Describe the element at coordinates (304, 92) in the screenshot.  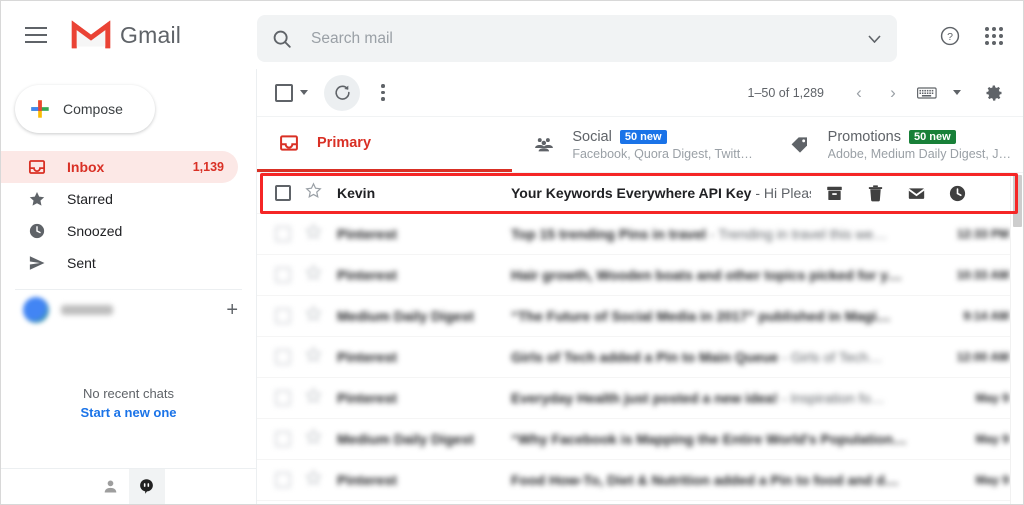
I see `select-all-chevron-down-icon` at that location.